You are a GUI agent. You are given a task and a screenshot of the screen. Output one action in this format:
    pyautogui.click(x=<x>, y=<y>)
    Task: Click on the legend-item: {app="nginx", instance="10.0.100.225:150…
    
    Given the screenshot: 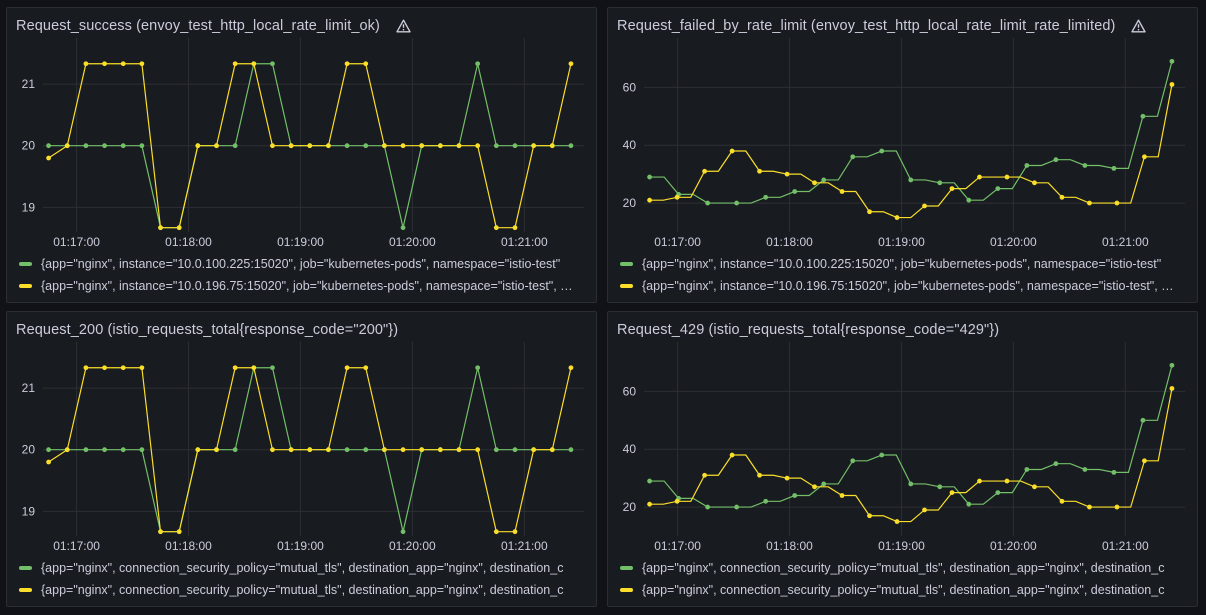 What is the action you would take?
    pyautogui.click(x=908, y=264)
    